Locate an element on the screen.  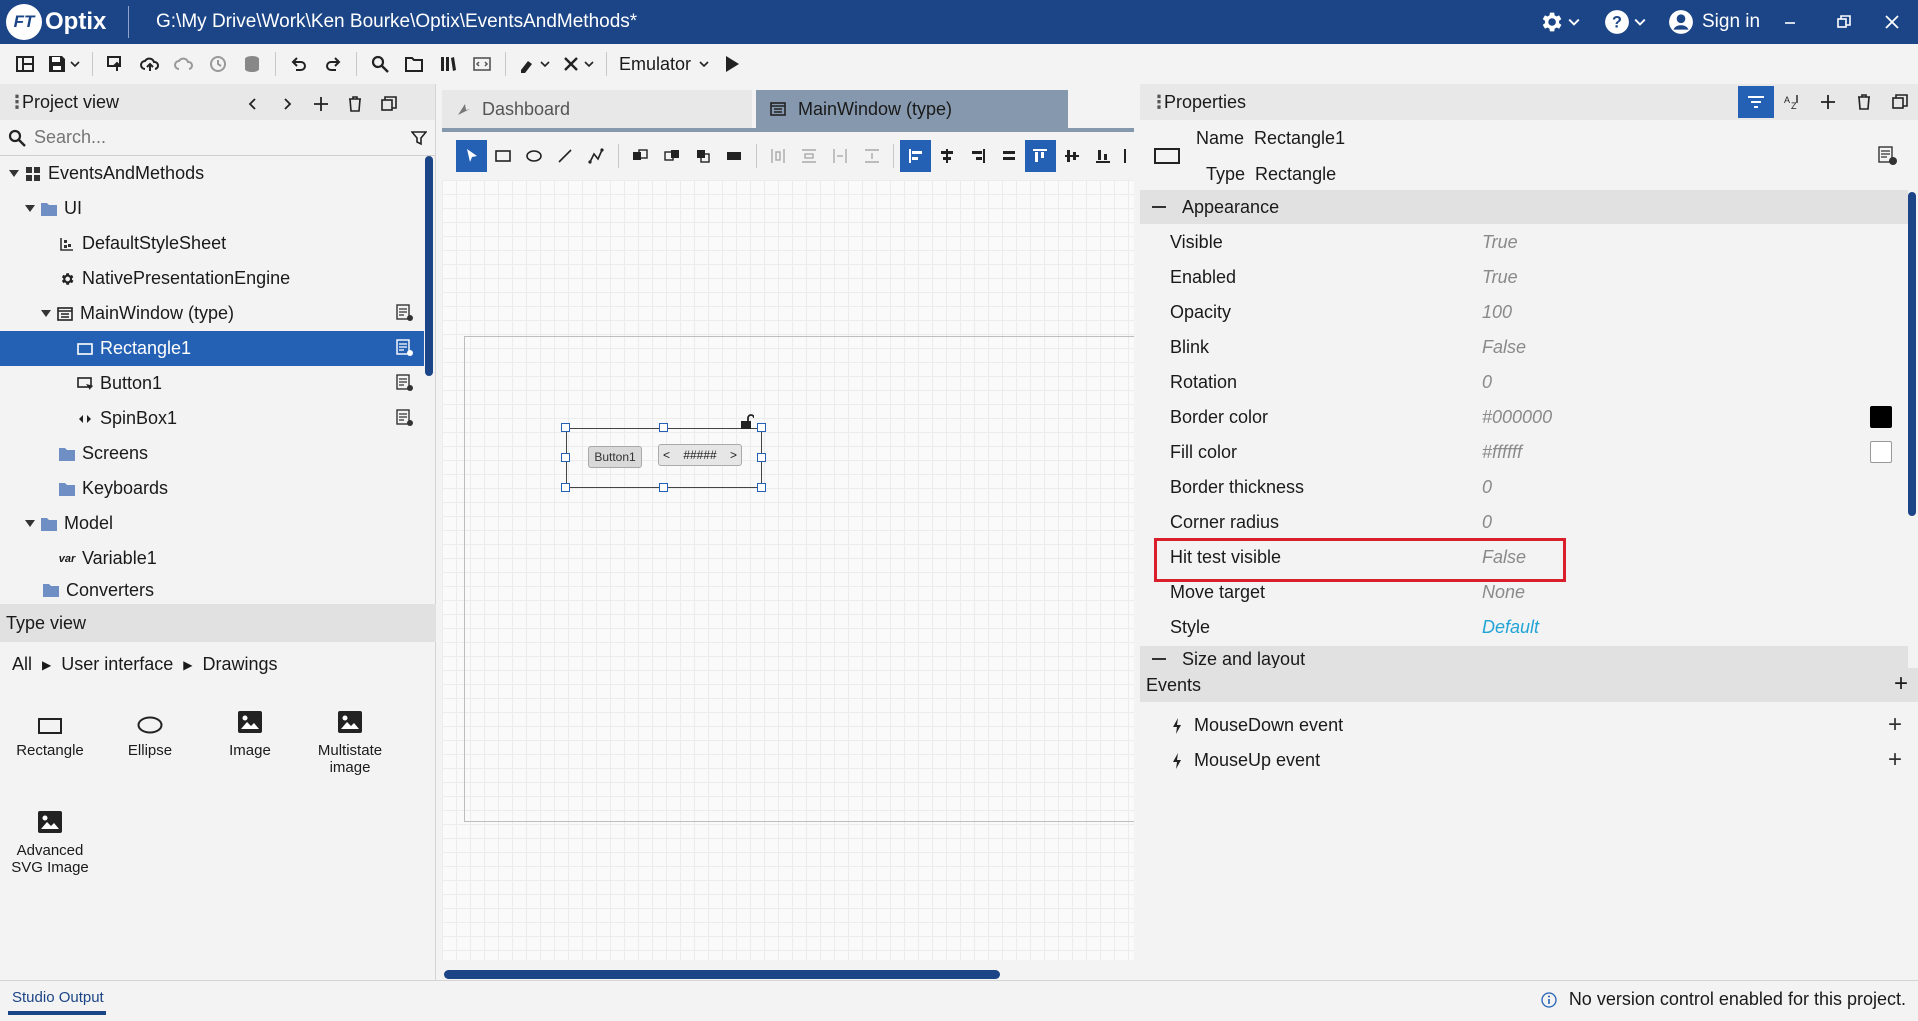
tree-item-nativepresentationengine: NativePresentationEngine is located at coordinates (212, 278).